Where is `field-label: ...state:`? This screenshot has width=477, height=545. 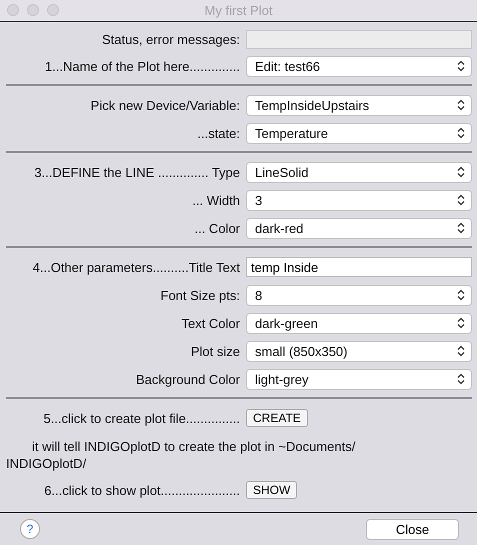 field-label: ...state: is located at coordinates (218, 133).